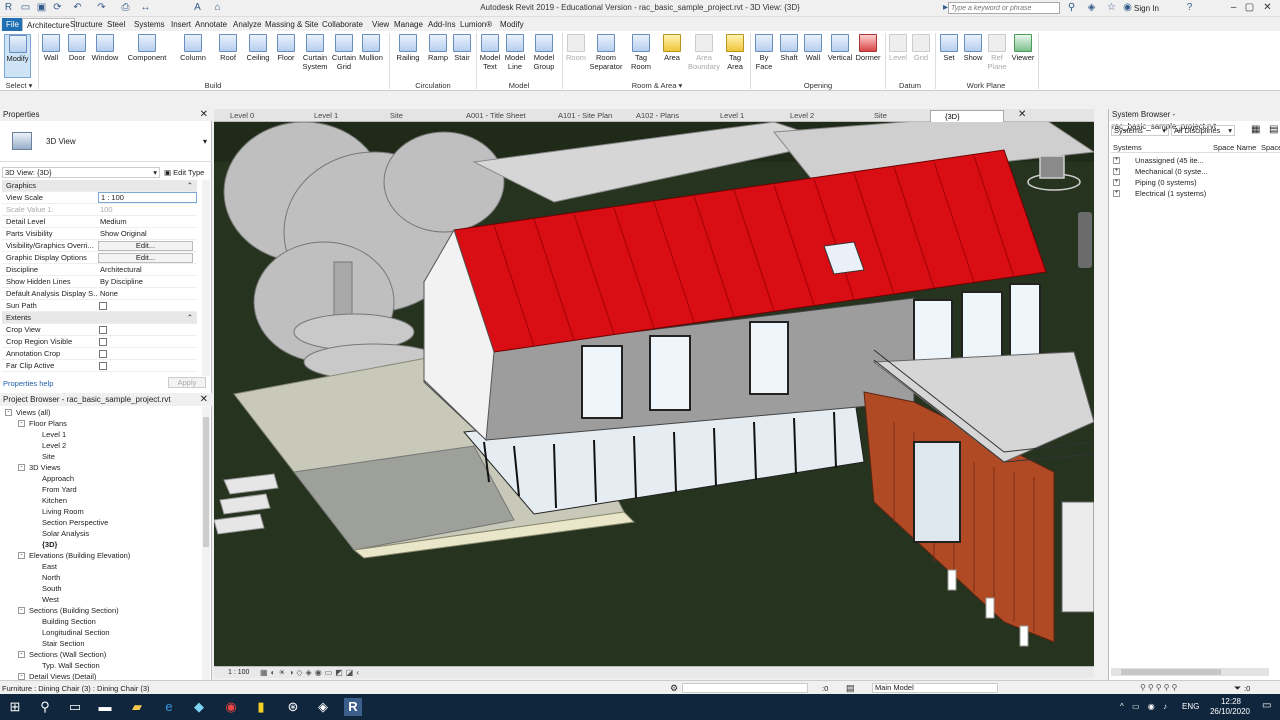  I want to click on property-value: None, so click(147, 294).